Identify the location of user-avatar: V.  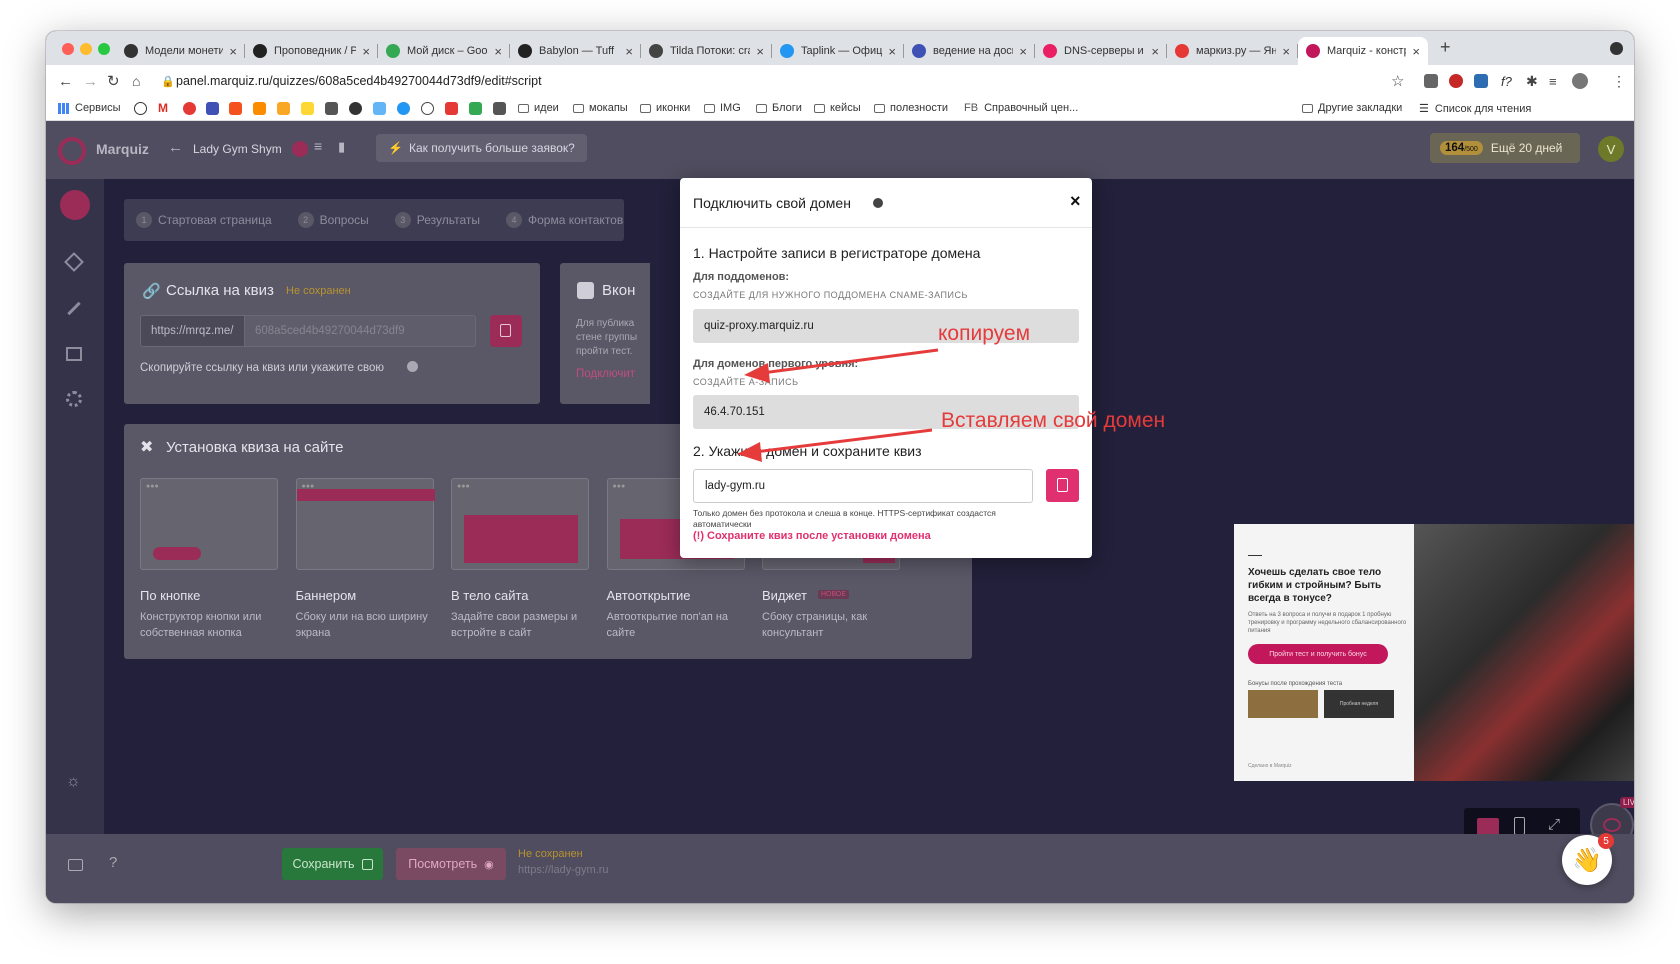
(1611, 149).